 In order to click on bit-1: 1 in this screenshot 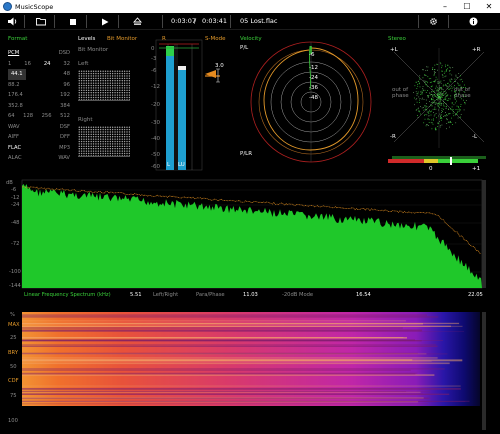, I will do `click(10, 63)`.